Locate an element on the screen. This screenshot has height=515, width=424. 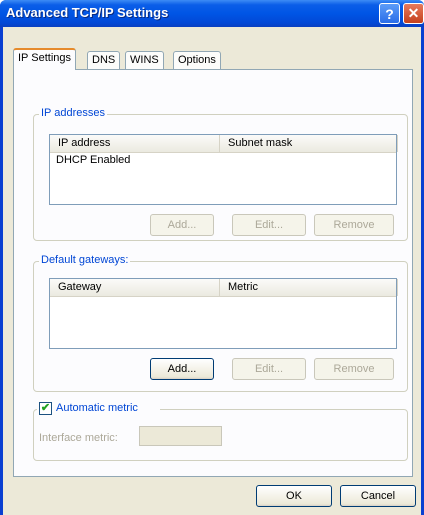
automatic-metric-checkbox: ✔ is located at coordinates (45, 408).